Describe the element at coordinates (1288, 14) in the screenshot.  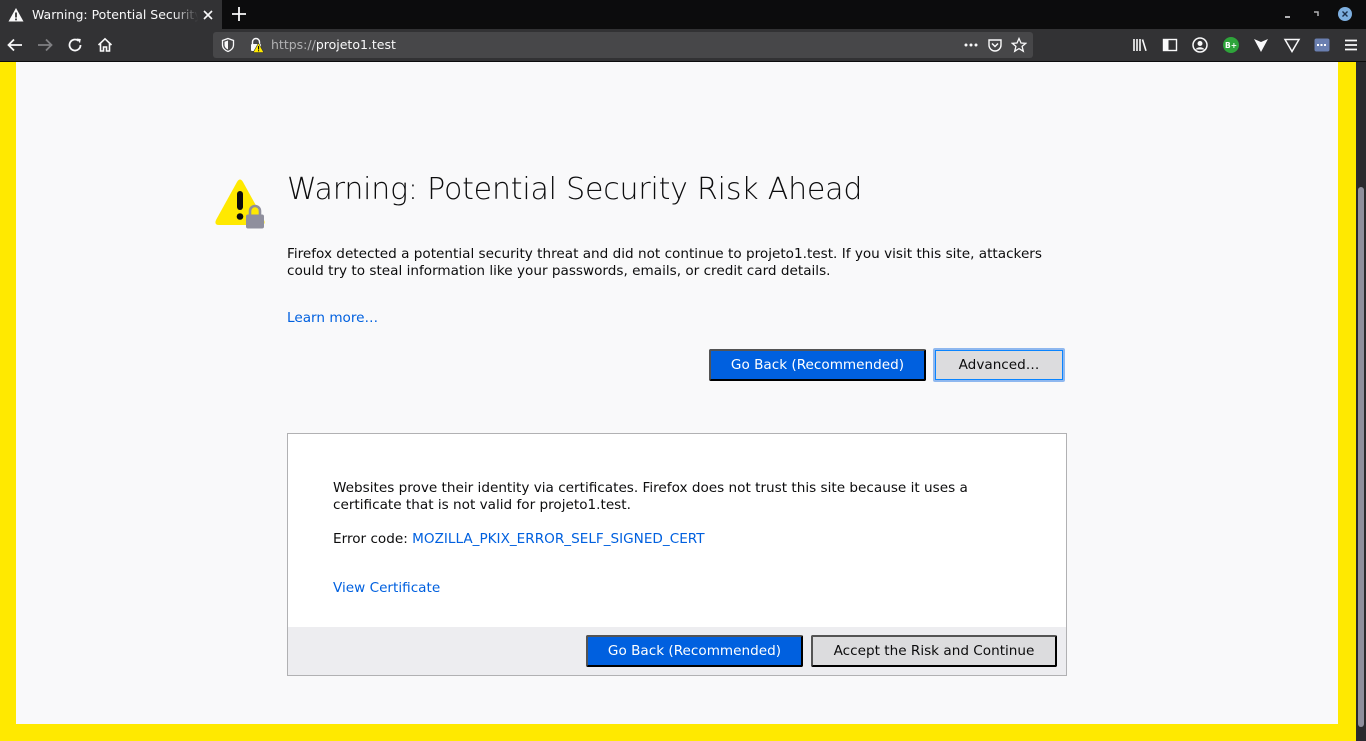
I see `minimize-icon` at that location.